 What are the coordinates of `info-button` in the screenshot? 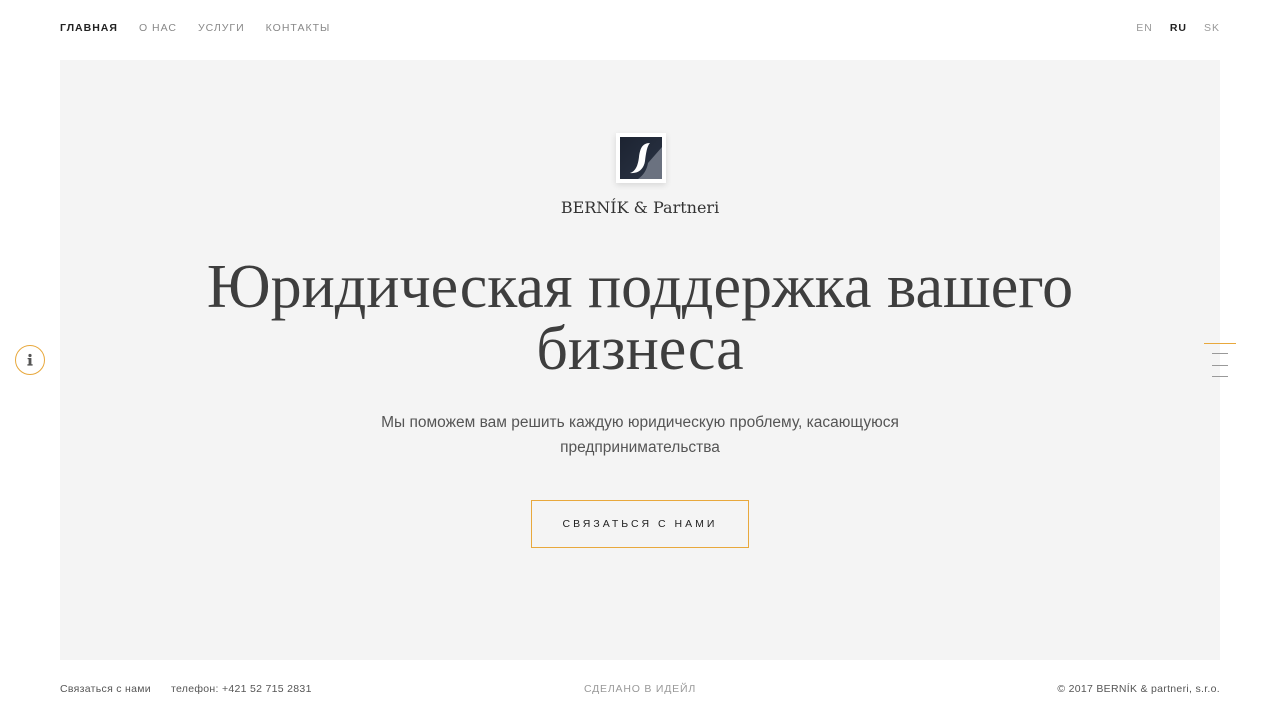 It's located at (30, 360).